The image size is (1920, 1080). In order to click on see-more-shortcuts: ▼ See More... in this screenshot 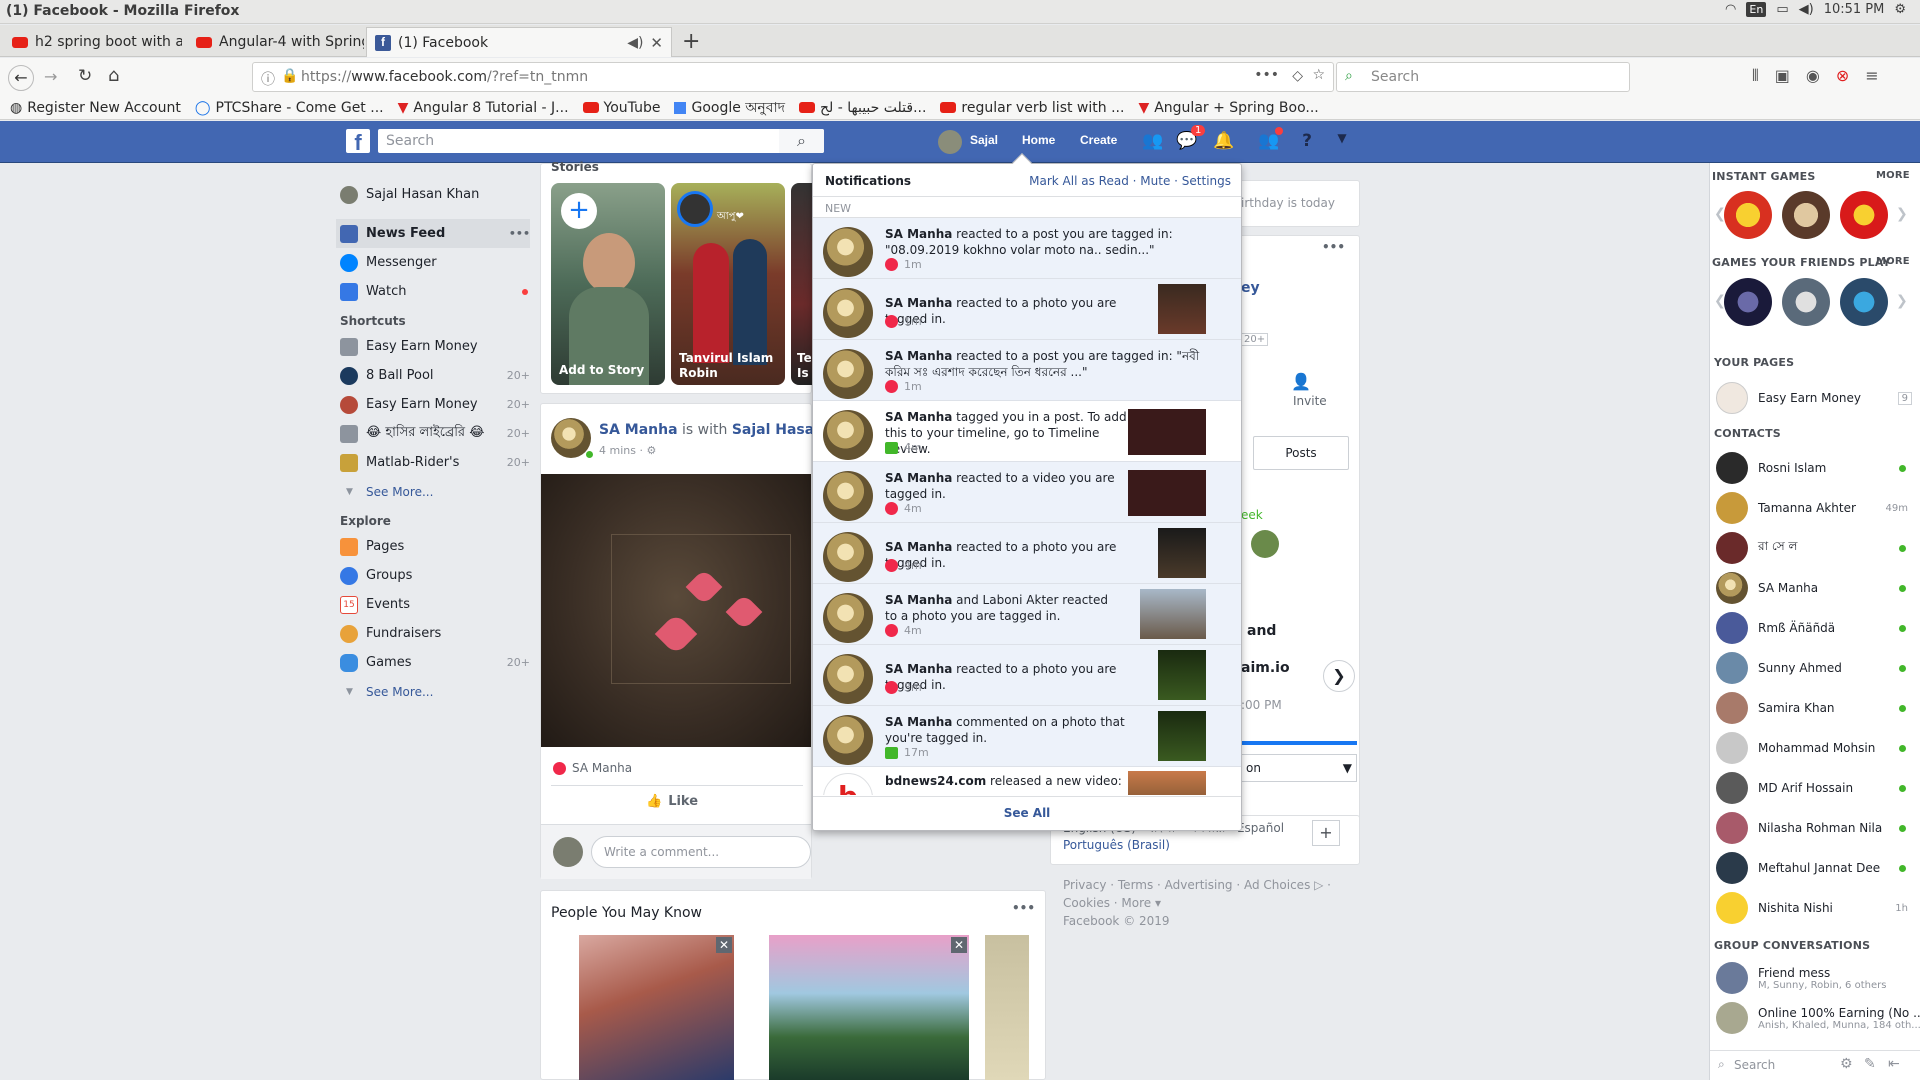, I will do `click(435, 491)`.